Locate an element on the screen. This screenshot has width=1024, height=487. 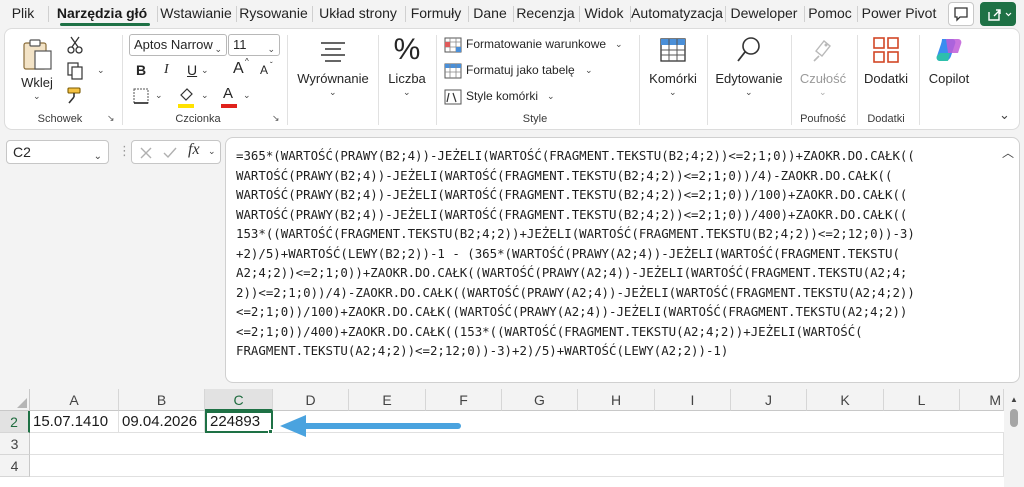
scroll-up-icon: ▲ is located at coordinates (1014, 399).